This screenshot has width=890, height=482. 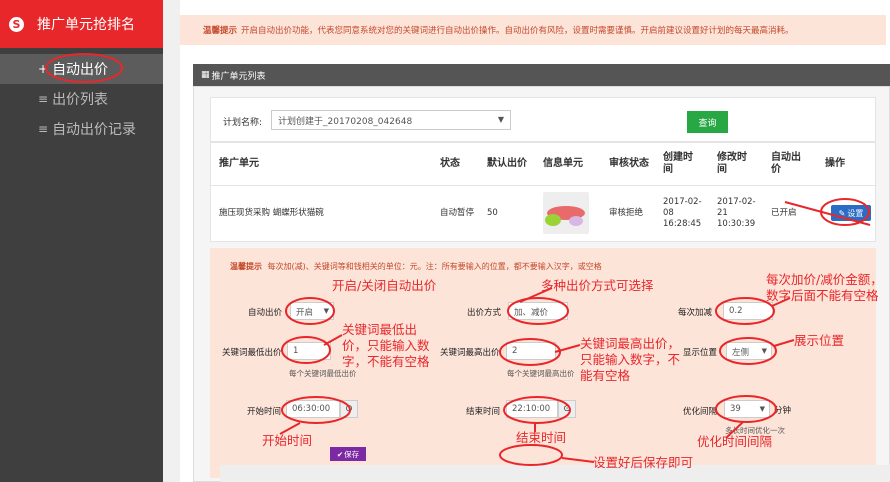 I want to click on bottom-strip, so click(x=555, y=473).